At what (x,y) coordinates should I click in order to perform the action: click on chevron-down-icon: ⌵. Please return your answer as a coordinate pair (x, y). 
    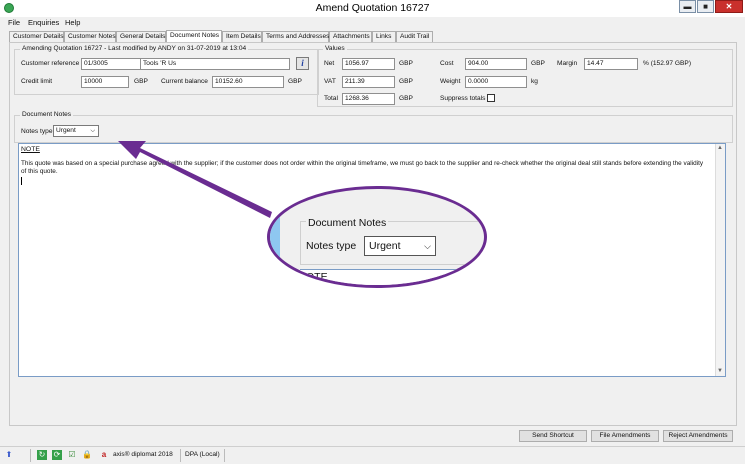
    Looking at the image, I should click on (92, 131).